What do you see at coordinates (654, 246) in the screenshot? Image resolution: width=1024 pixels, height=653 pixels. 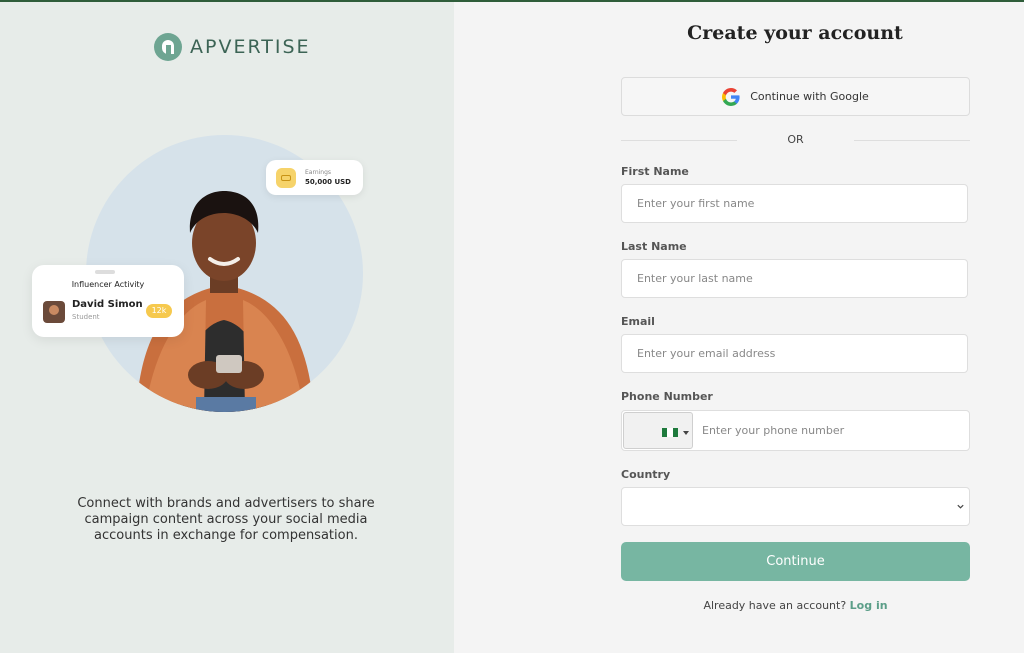 I see `last-name-label: Last Name` at bounding box center [654, 246].